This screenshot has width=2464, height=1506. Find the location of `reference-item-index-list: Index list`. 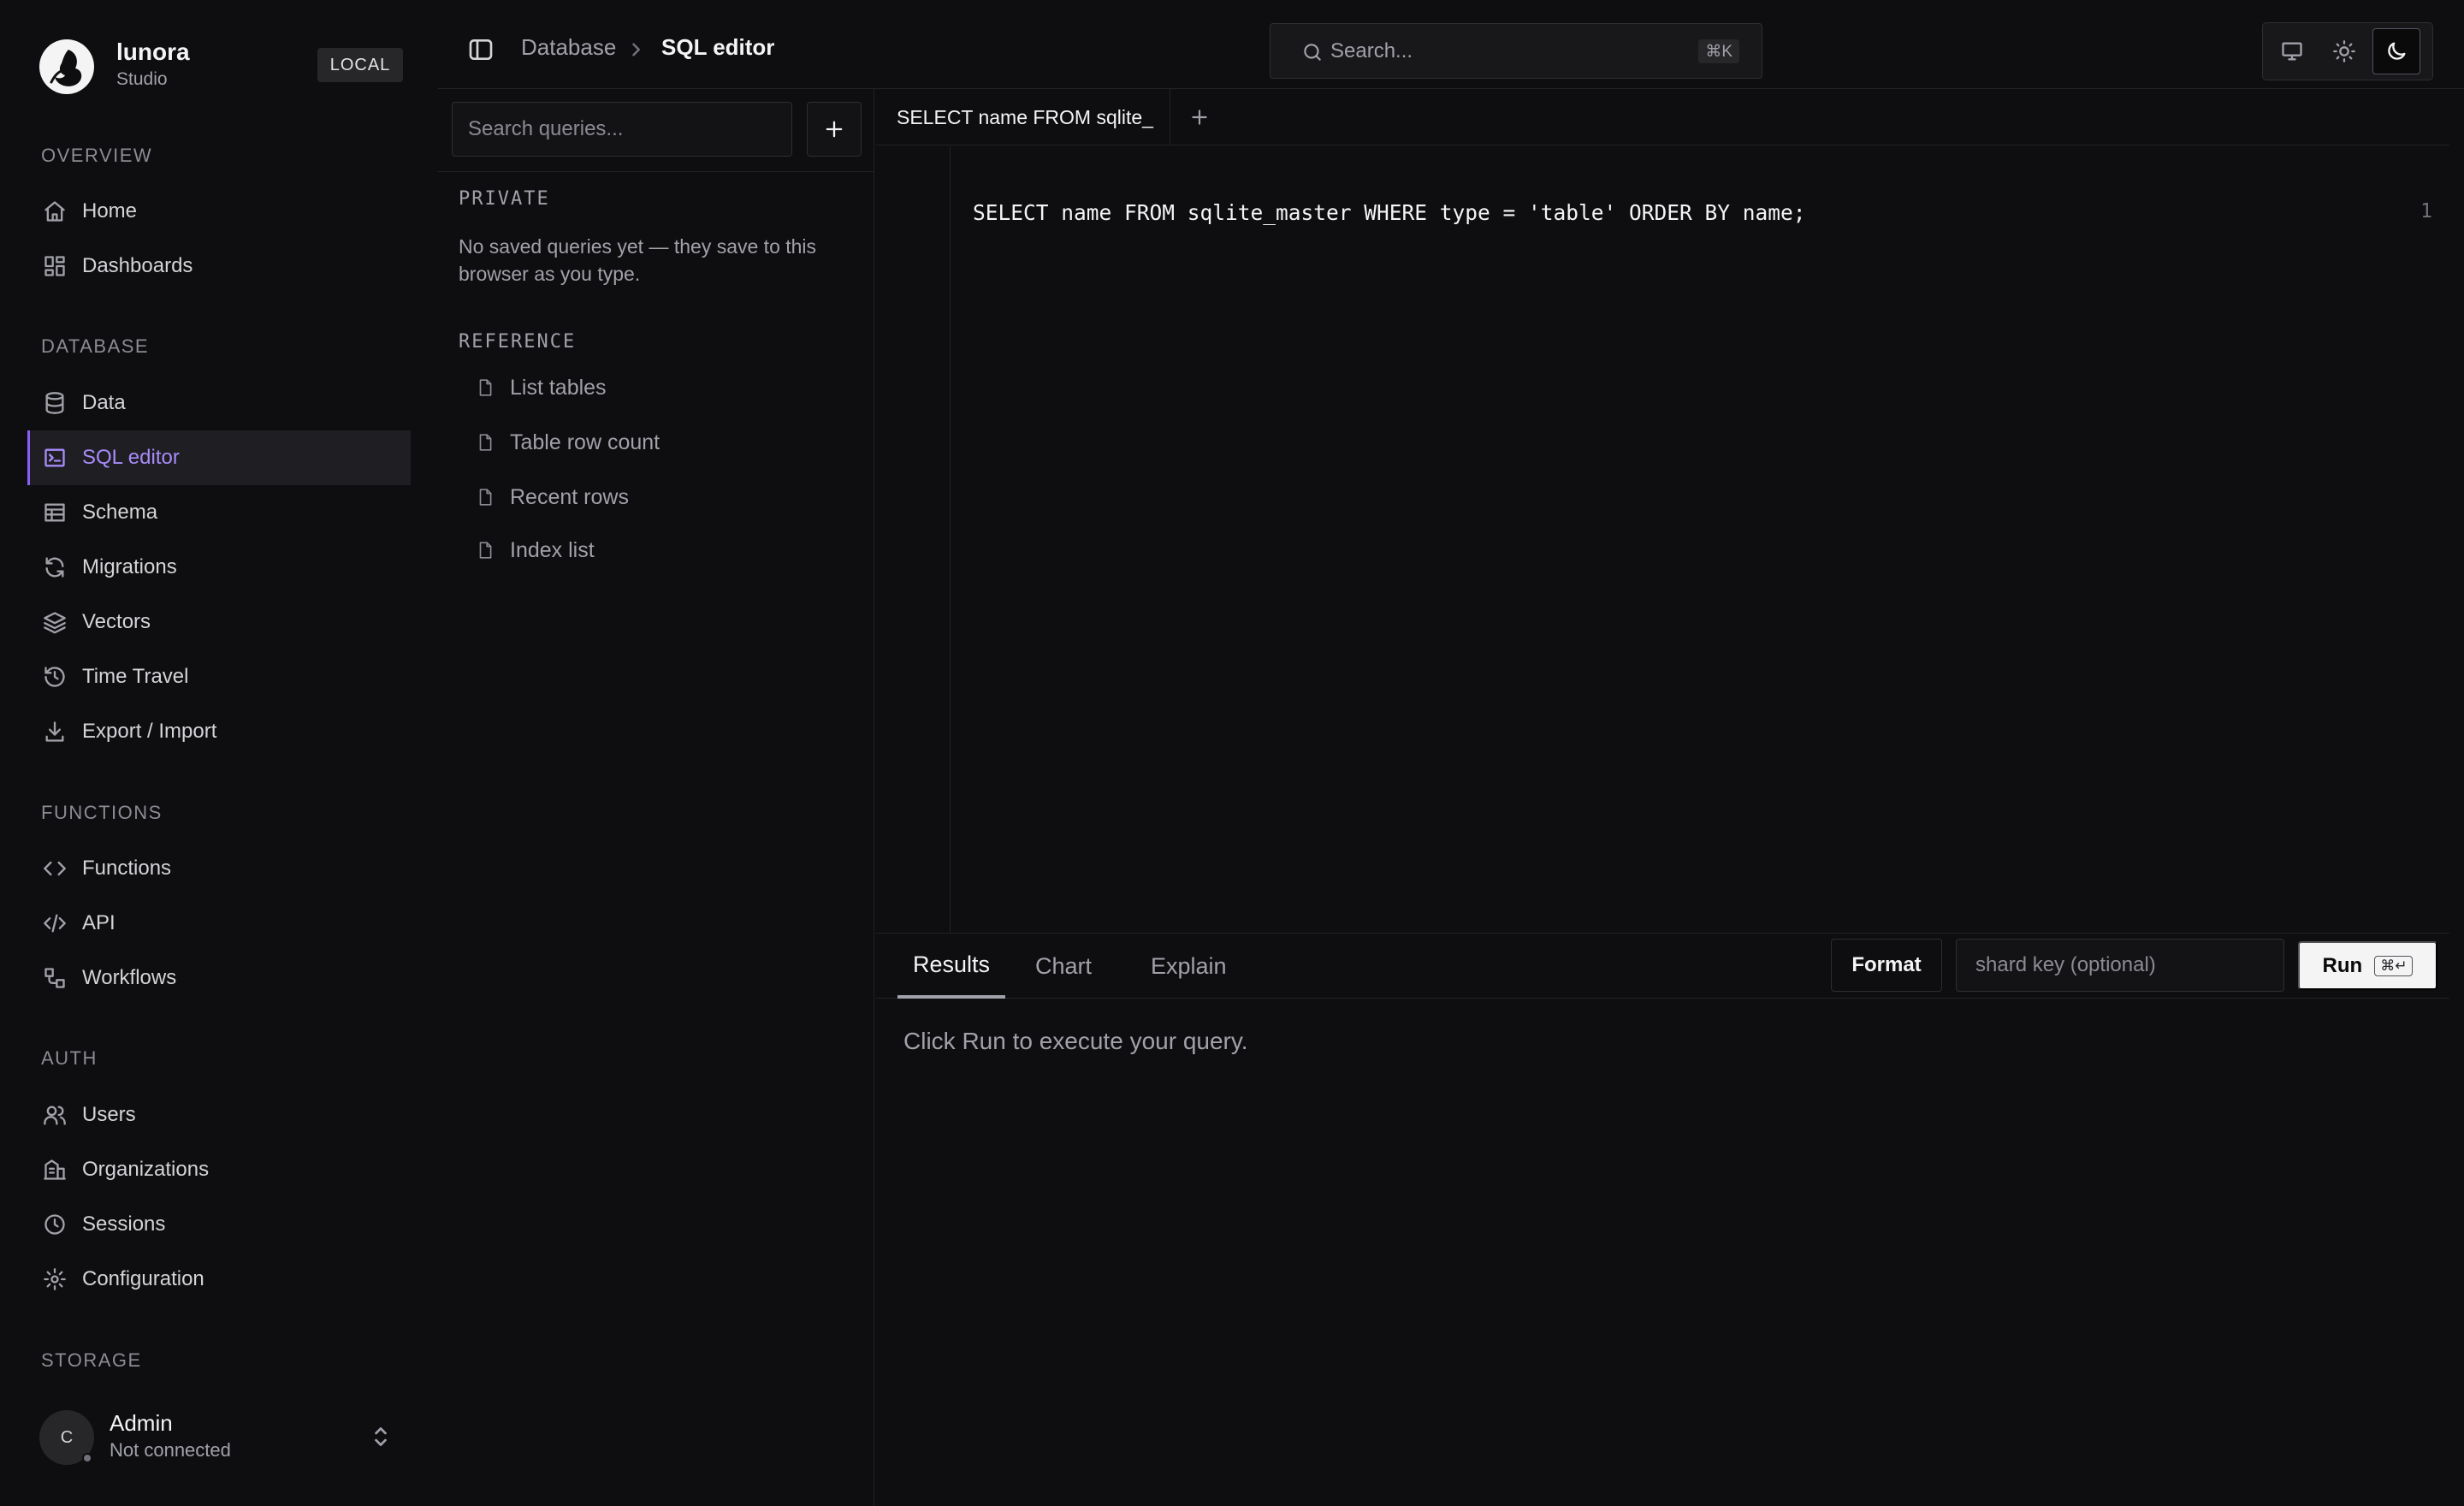

reference-item-index-list: Index list is located at coordinates (655, 551).